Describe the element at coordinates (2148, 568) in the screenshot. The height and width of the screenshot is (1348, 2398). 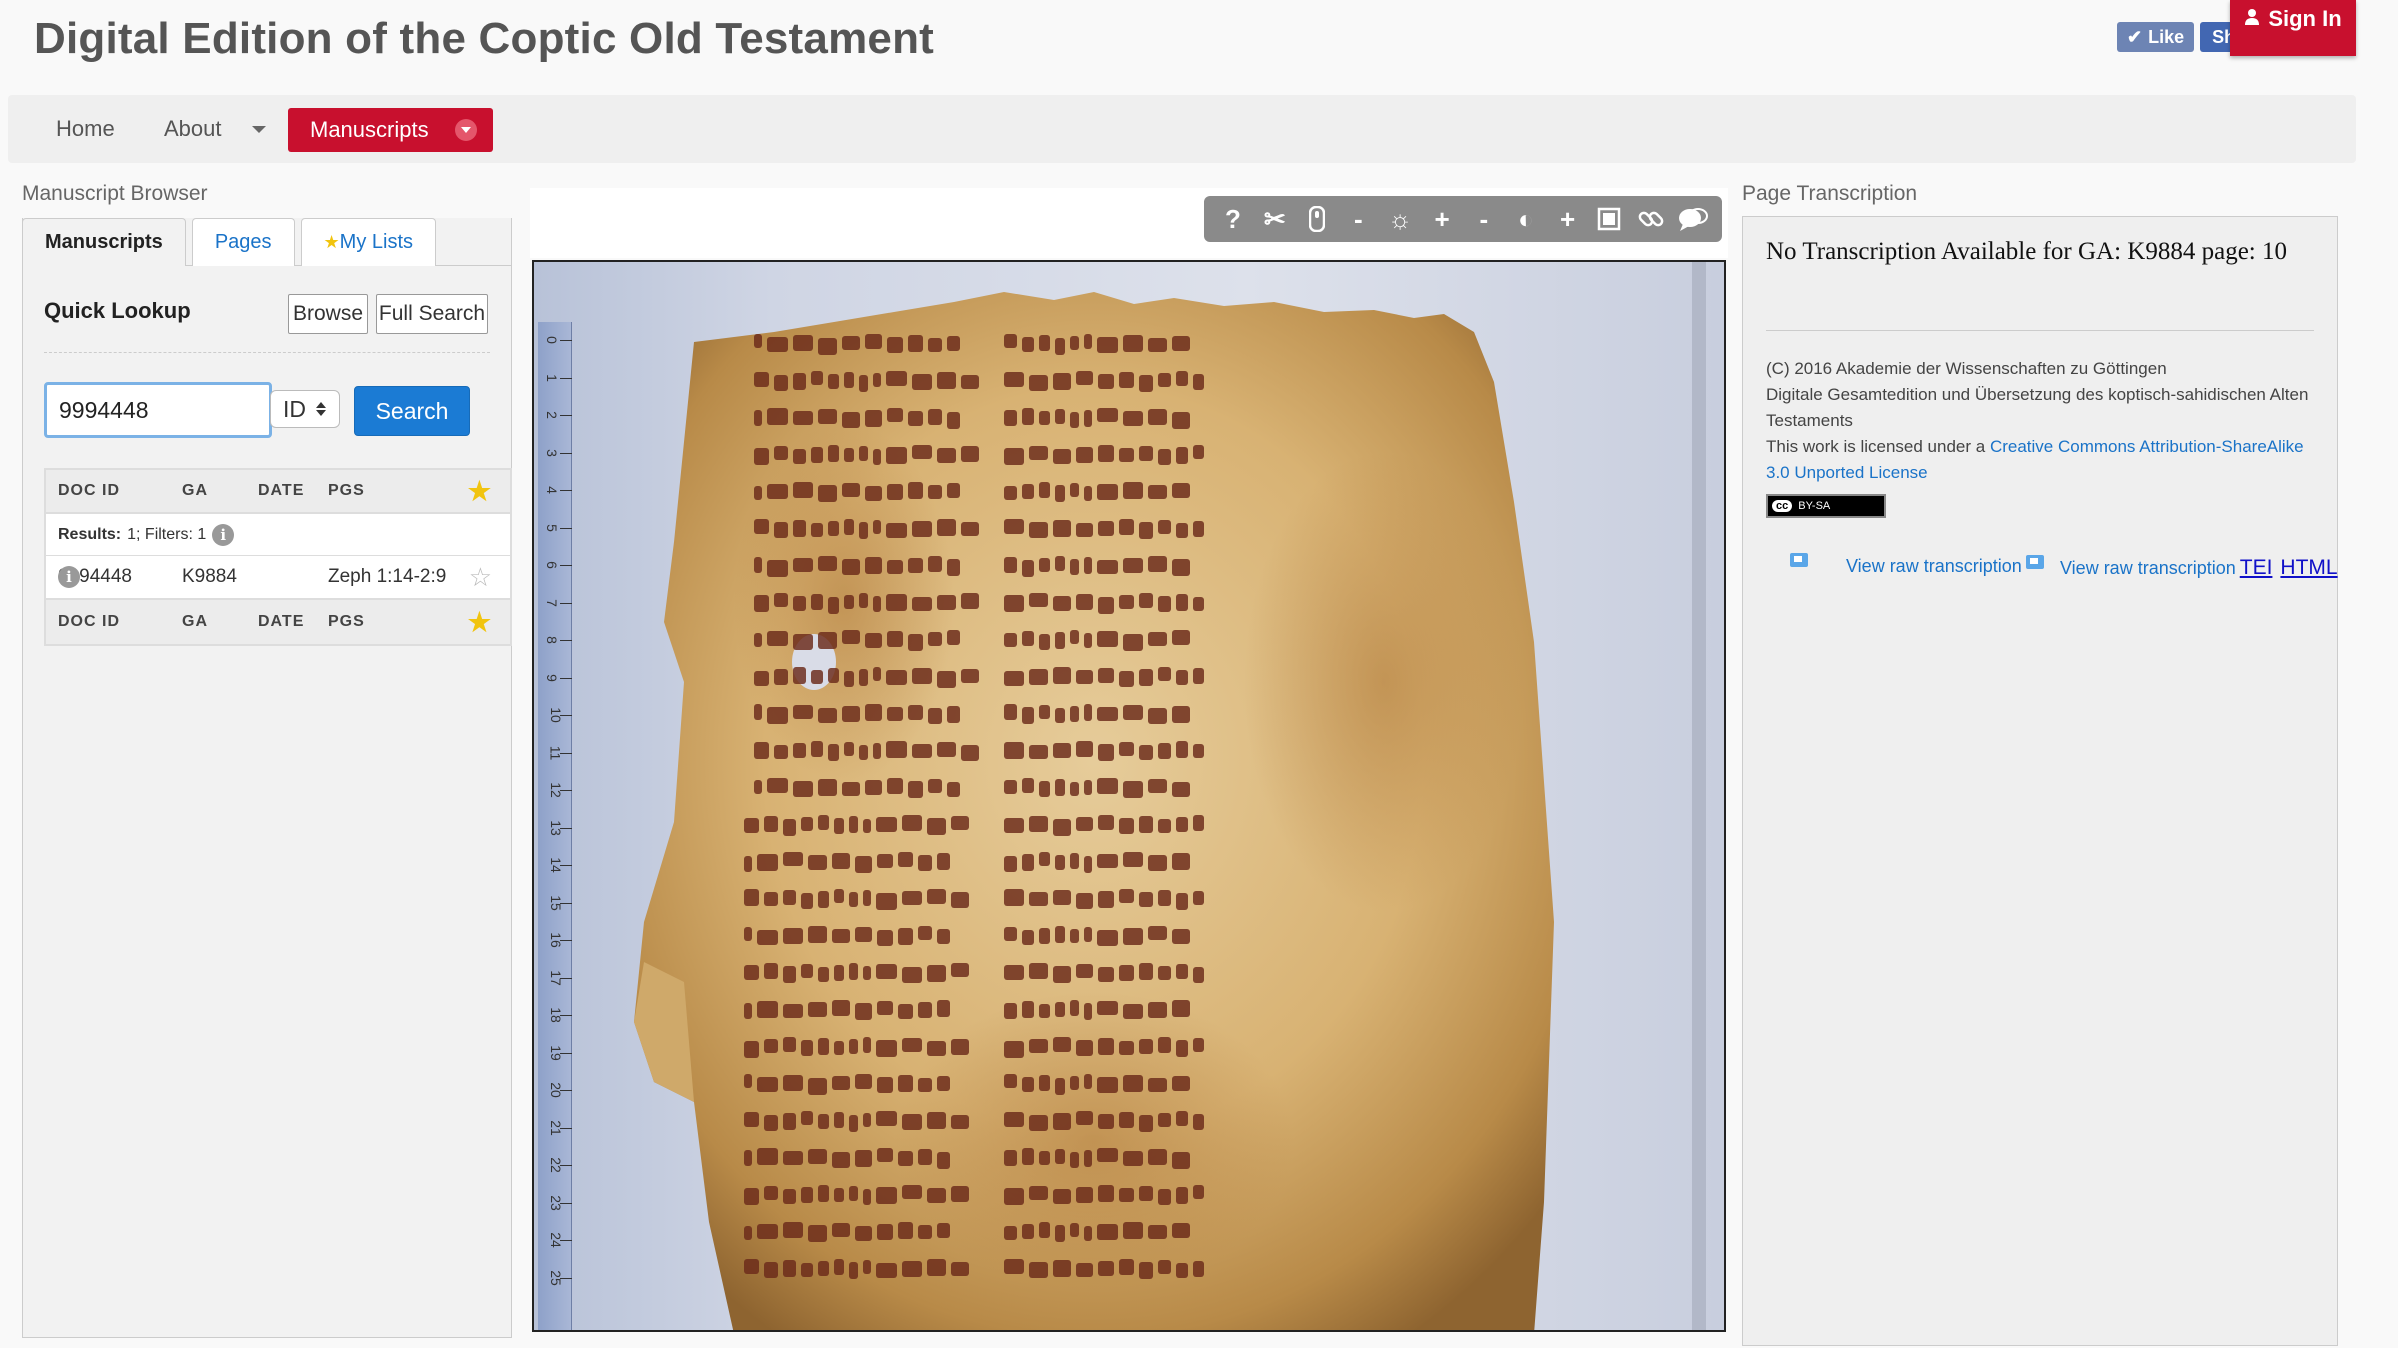
I see `raw-link-2-label: View raw transcription` at that location.